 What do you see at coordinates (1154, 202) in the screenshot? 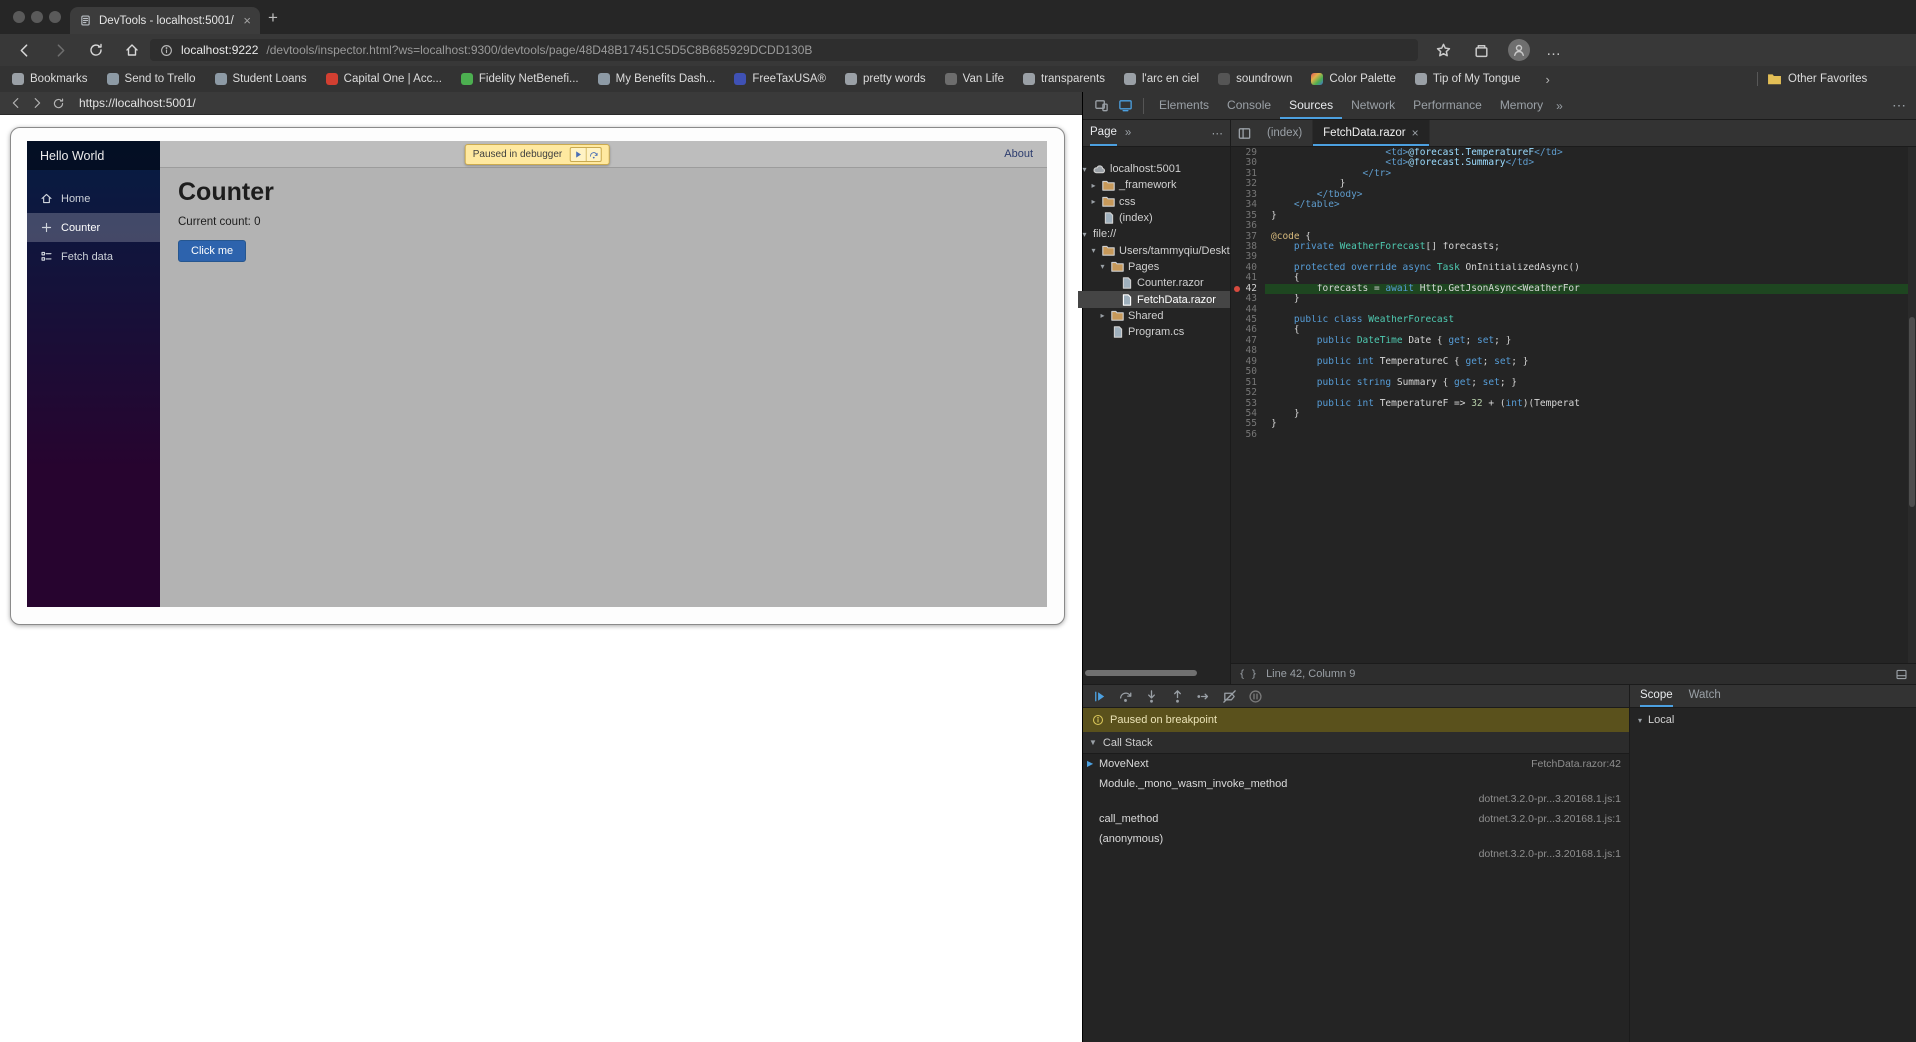
I see `file-tree-item-css: ▸ css` at bounding box center [1154, 202].